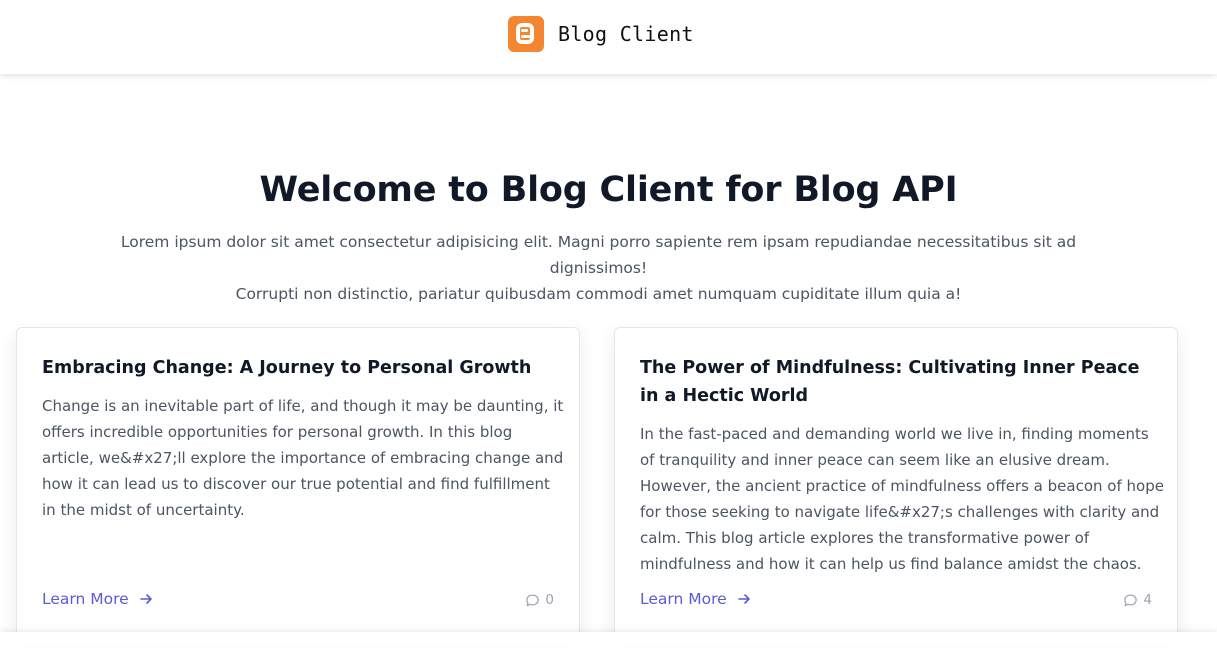  Describe the element at coordinates (626, 34) in the screenshot. I see `brand-name: Blog Client` at that location.